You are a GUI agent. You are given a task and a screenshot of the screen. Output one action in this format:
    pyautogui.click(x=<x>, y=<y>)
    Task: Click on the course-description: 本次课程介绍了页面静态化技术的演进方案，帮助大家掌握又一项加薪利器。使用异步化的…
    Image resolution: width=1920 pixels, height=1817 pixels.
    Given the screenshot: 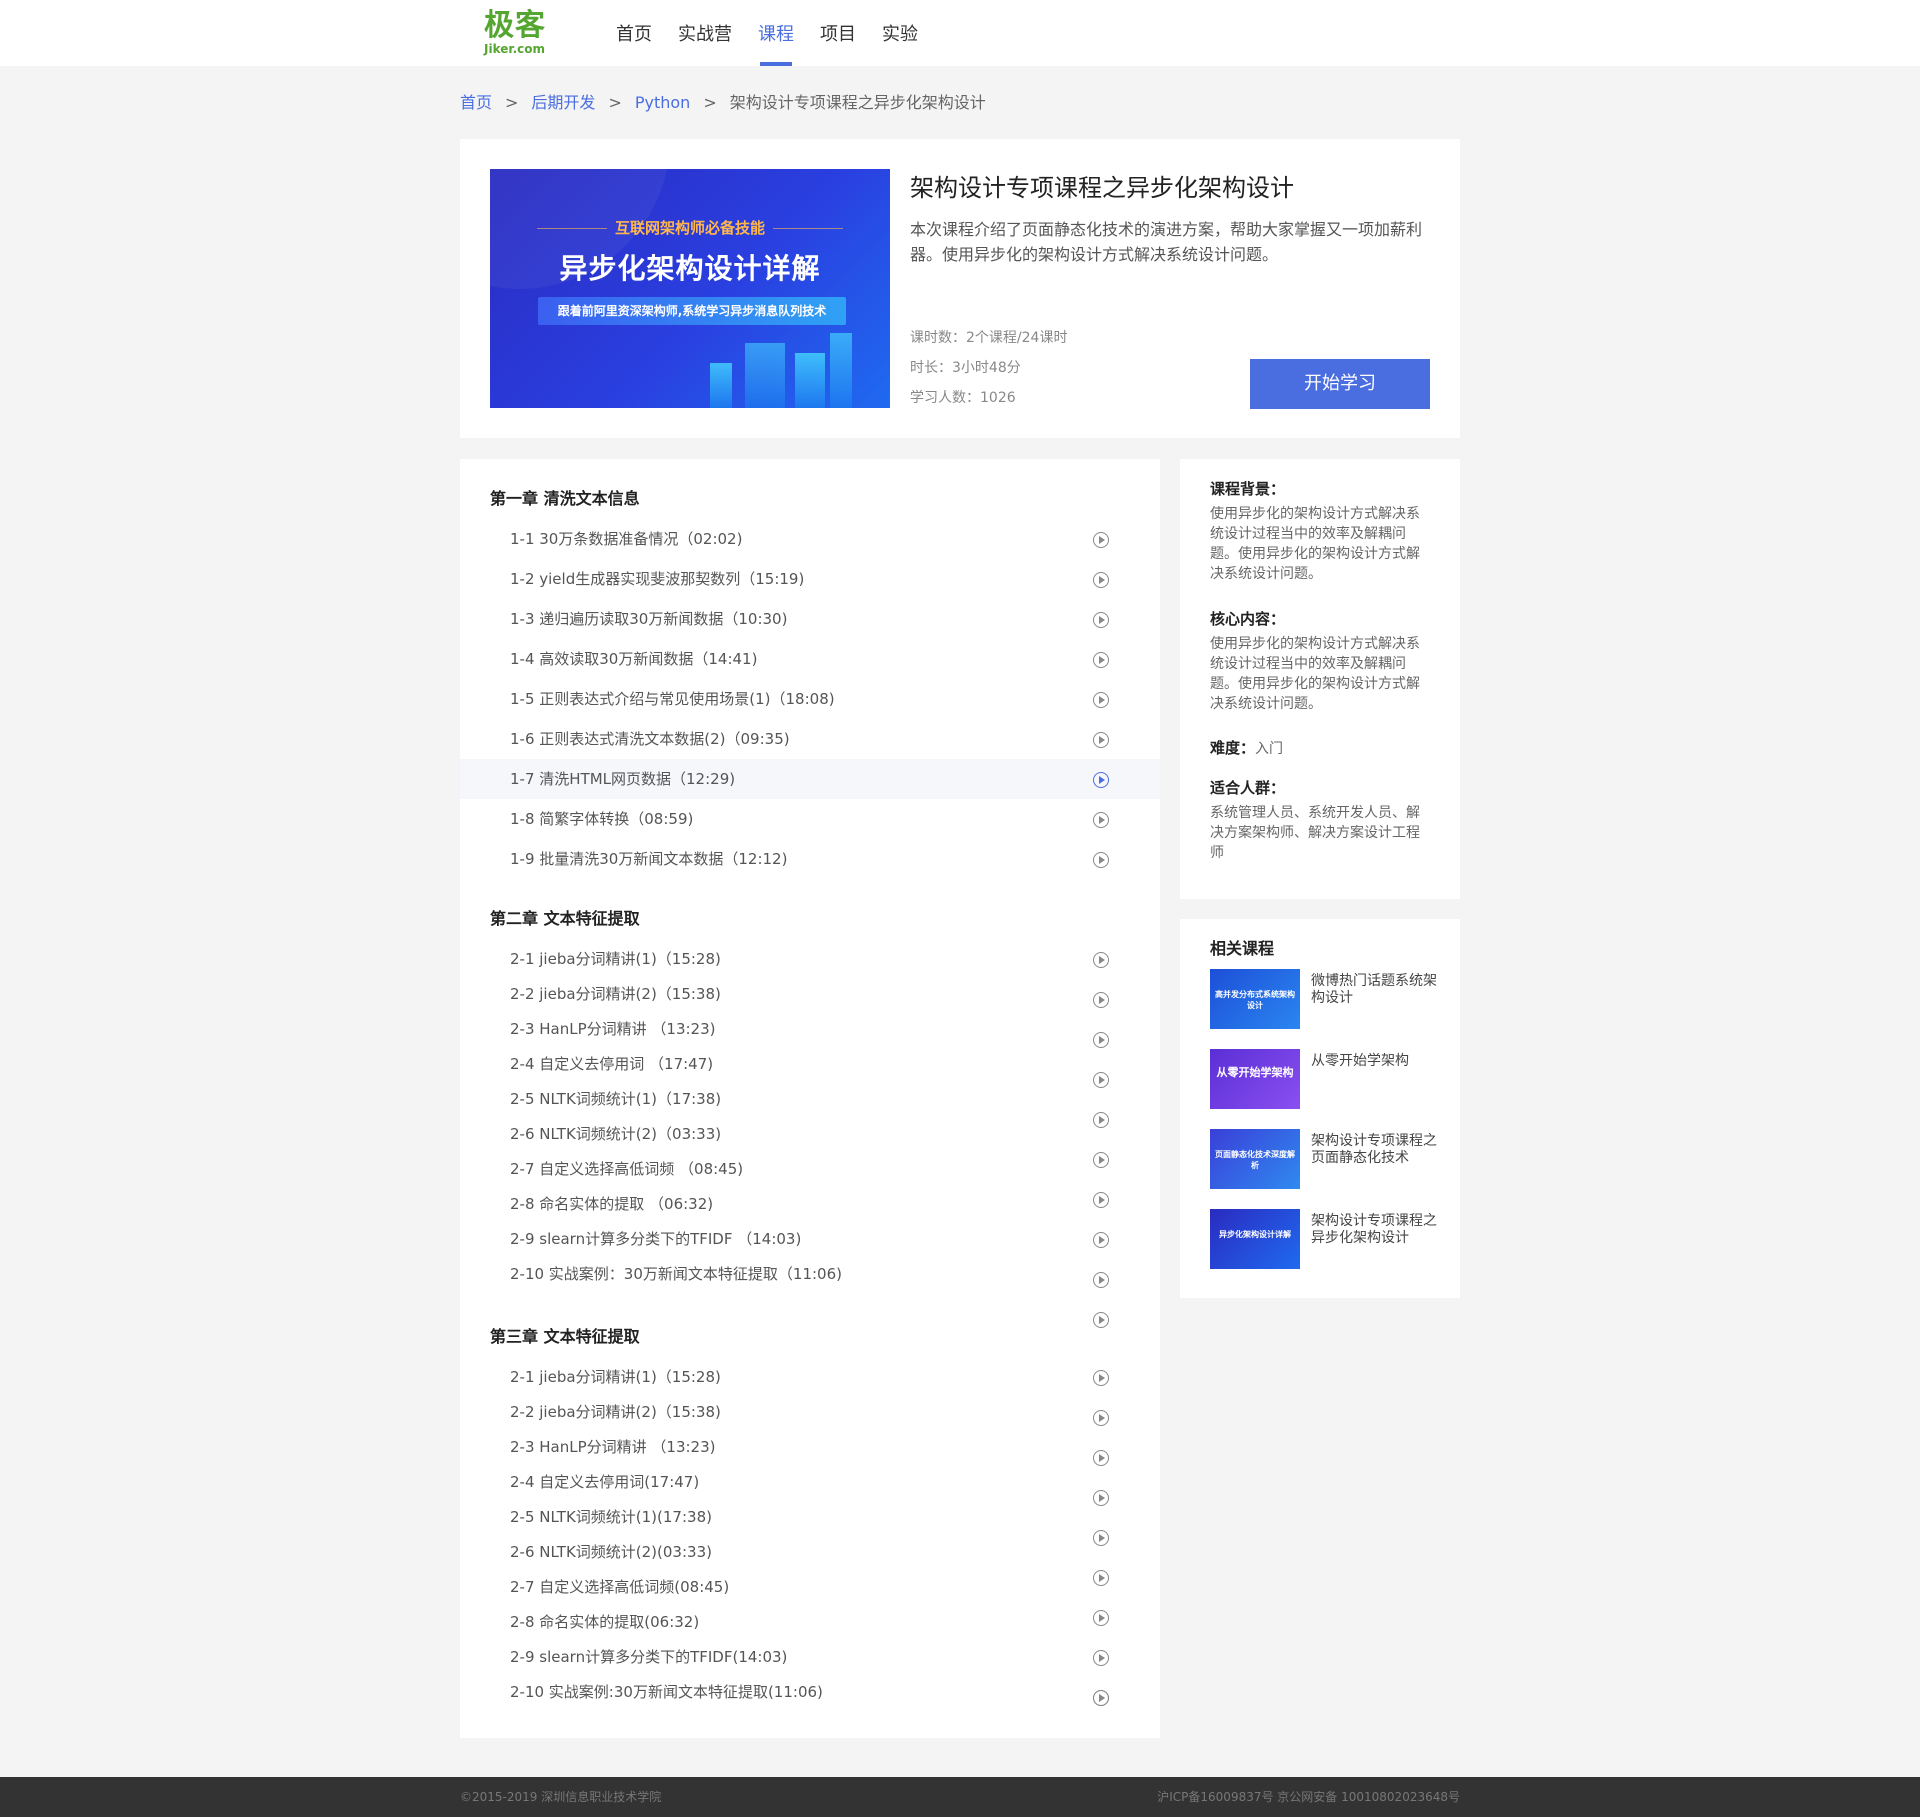 What is the action you would take?
    pyautogui.click(x=1166, y=242)
    